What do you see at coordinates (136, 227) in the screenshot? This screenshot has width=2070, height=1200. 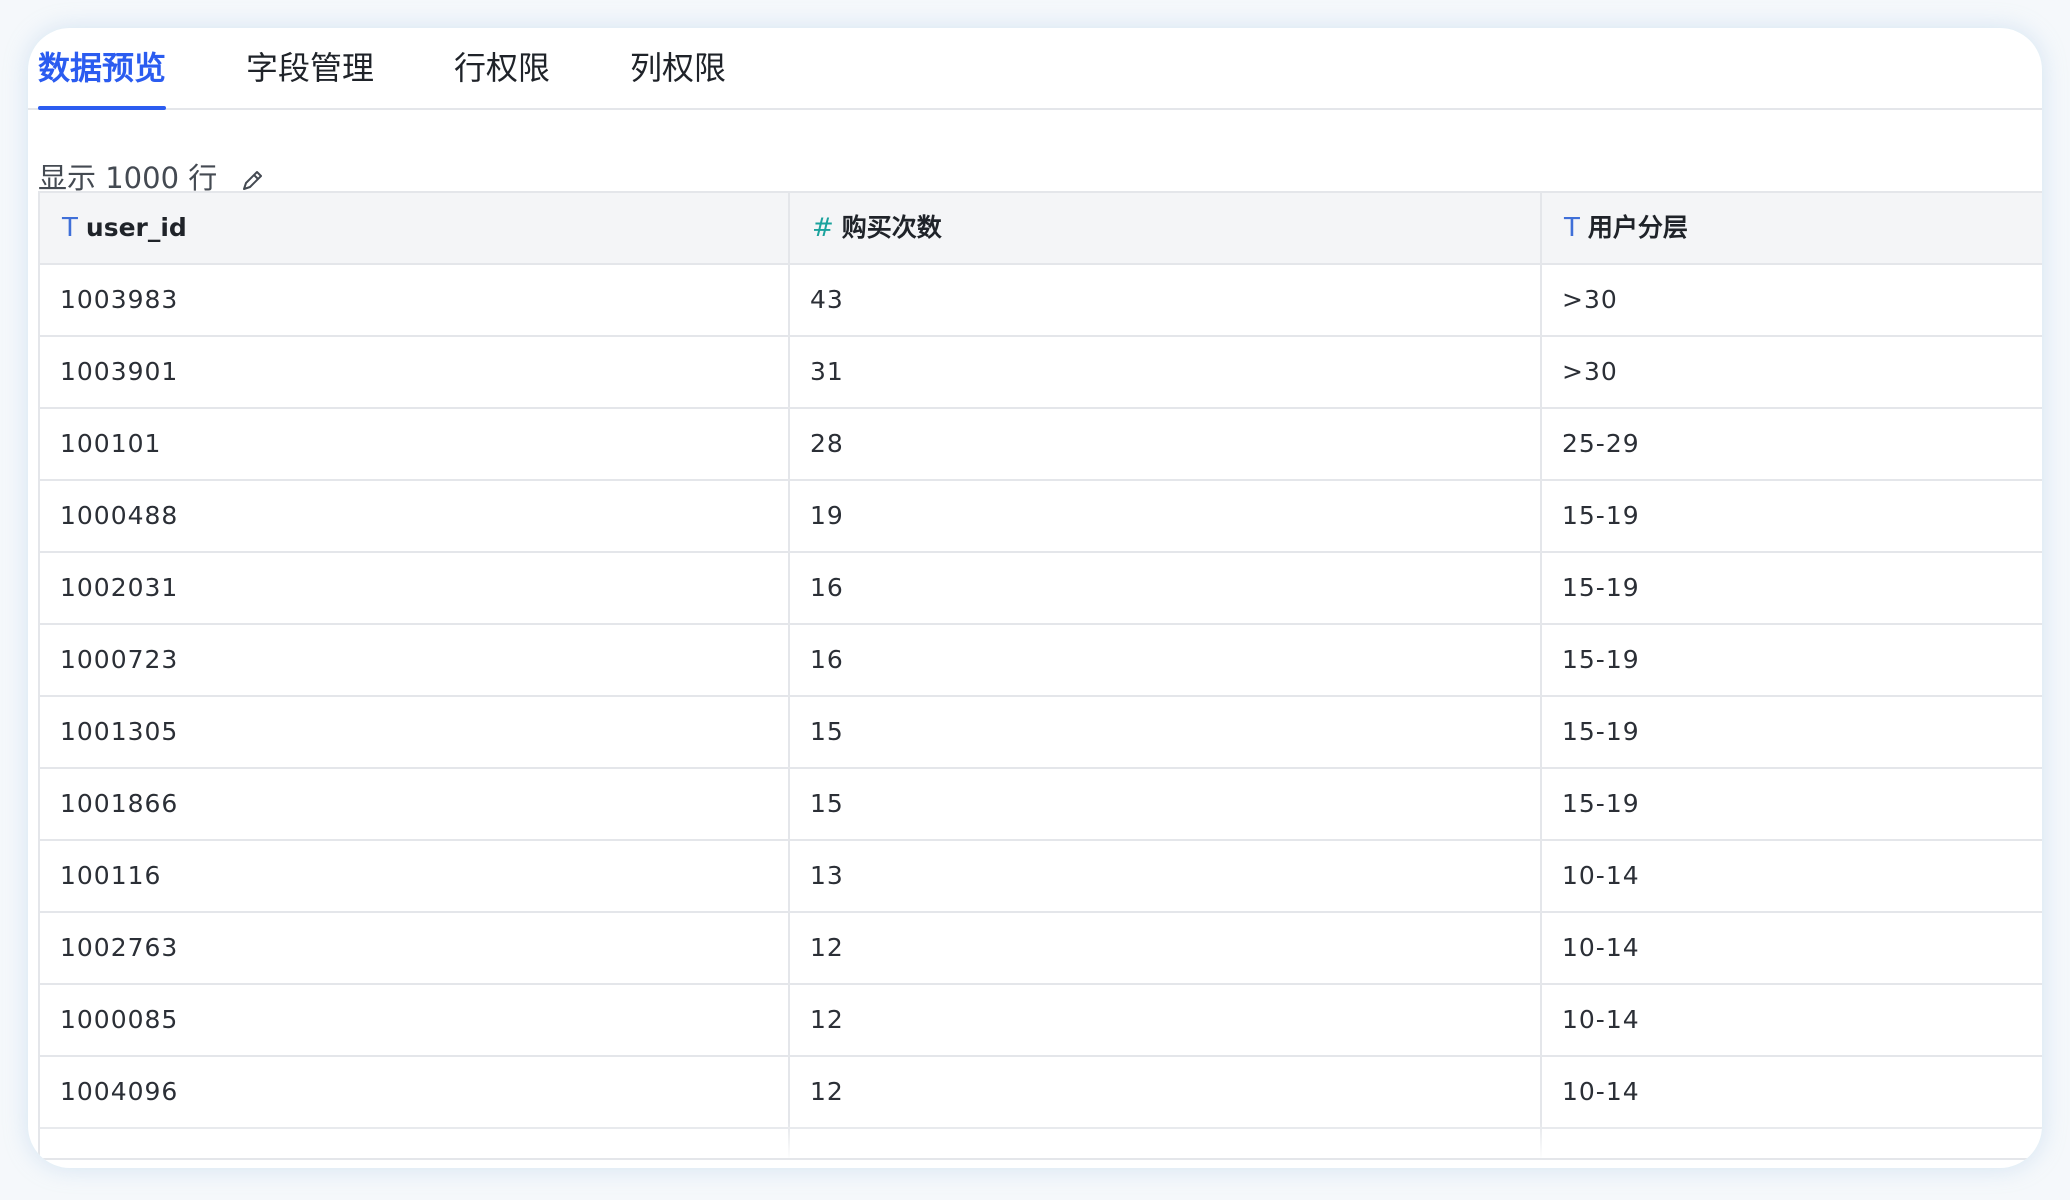 I see `column-header-label: user_id` at bounding box center [136, 227].